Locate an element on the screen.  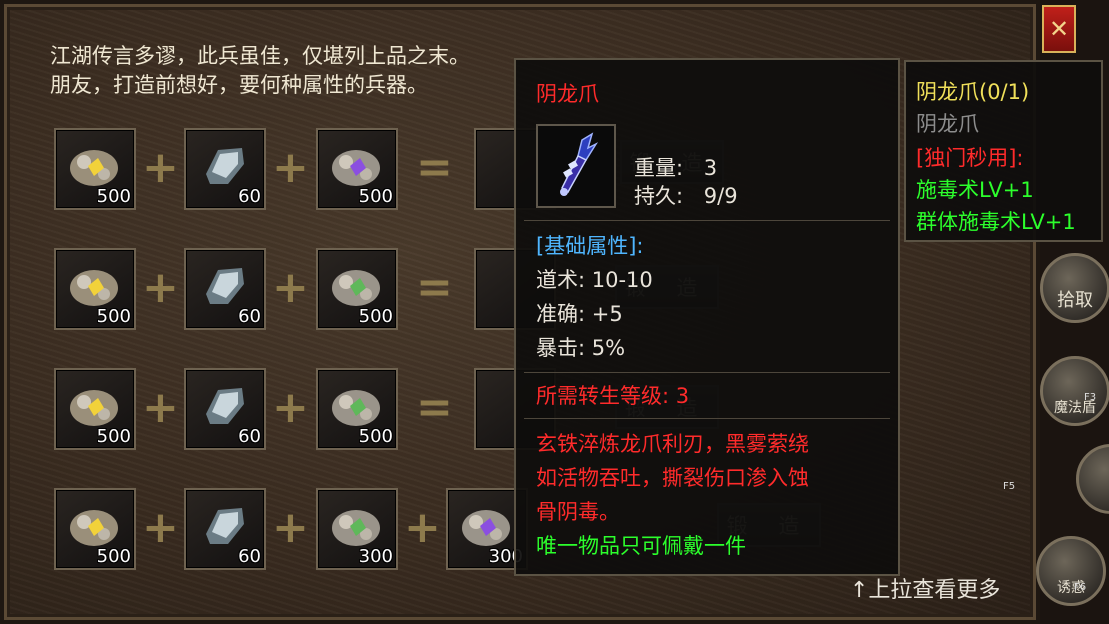
tempt-button: 诱惑 is located at coordinates (1071, 571).